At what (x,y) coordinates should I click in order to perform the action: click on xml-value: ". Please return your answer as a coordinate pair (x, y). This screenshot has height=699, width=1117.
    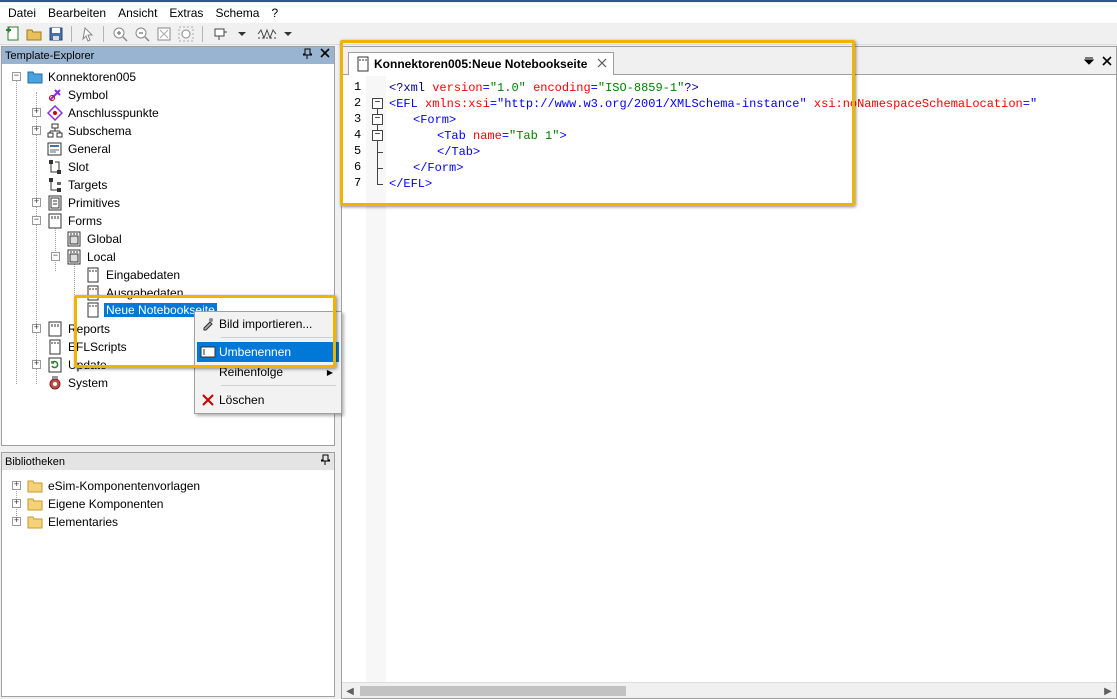
    Looking at the image, I should click on (1033, 104).